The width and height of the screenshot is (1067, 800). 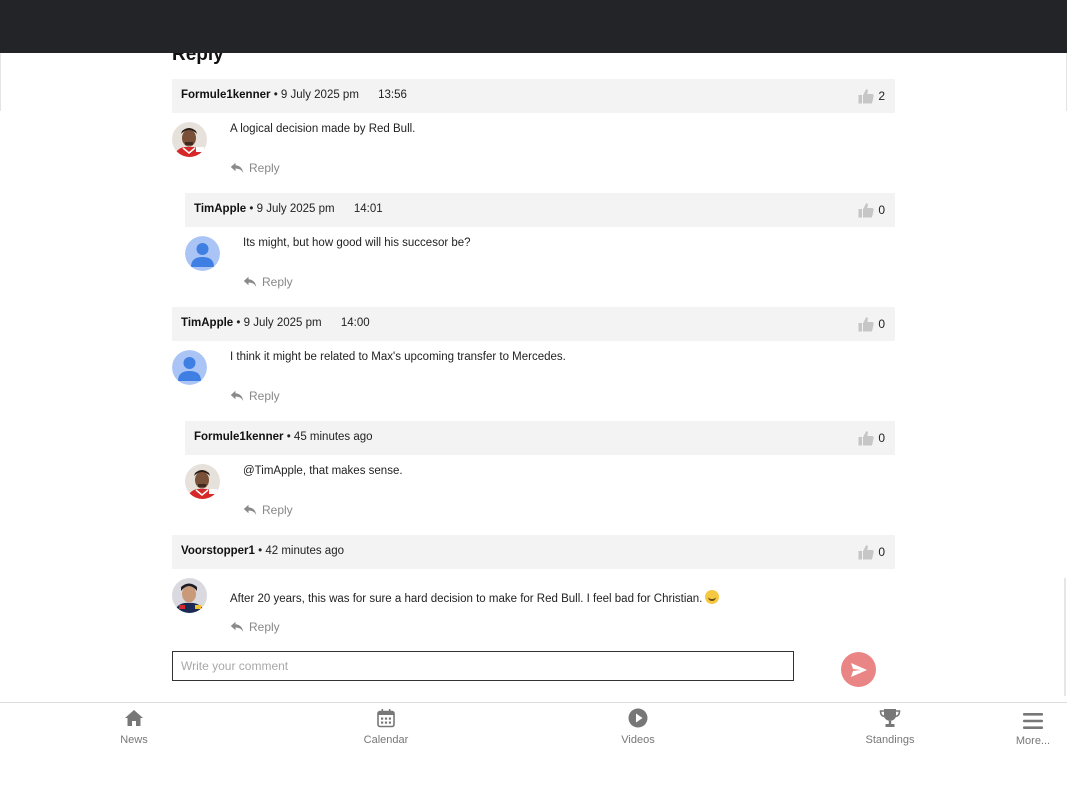 I want to click on comment-header: Voorstopper1 • 42 minutes ago 0, so click(x=533, y=552).